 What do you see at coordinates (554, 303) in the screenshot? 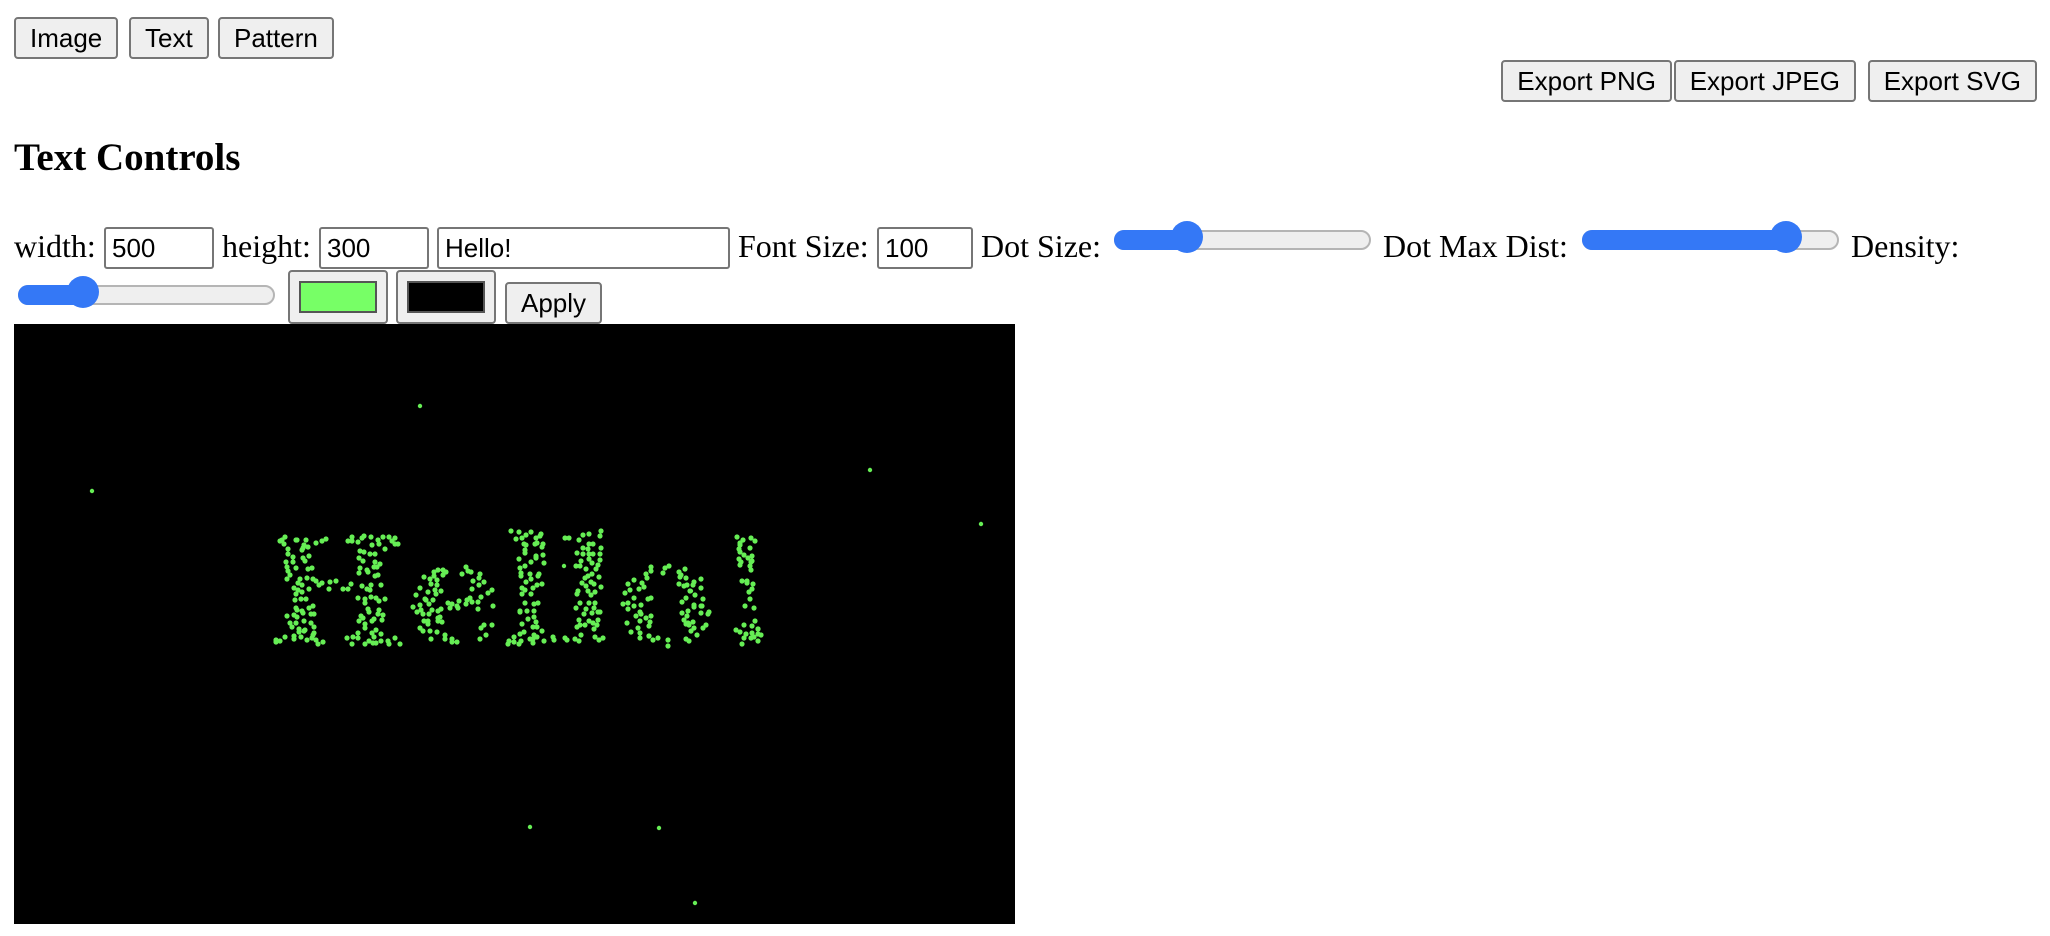
I see `apply-button: Apply` at bounding box center [554, 303].